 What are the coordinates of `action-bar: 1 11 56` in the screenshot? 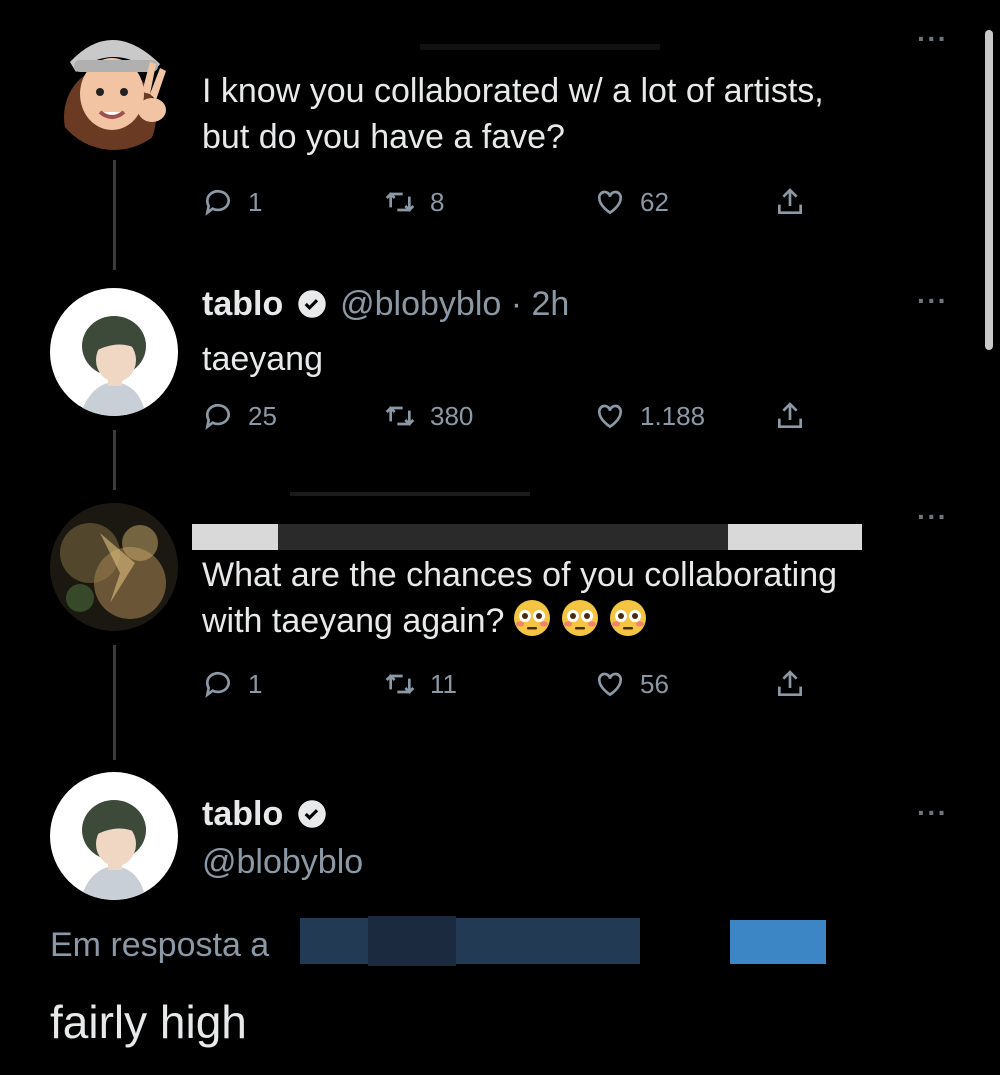 It's located at (522, 688).